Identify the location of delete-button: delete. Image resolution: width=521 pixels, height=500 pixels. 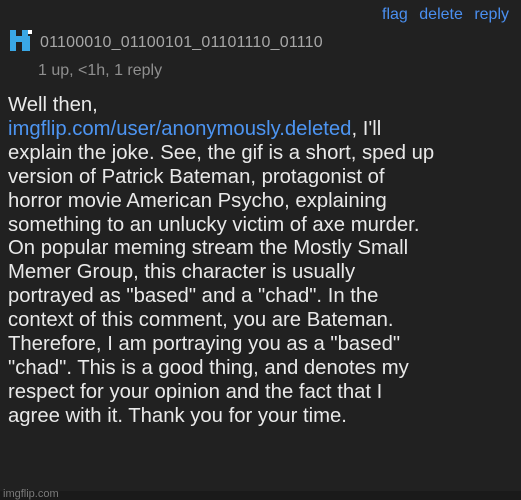
(441, 14).